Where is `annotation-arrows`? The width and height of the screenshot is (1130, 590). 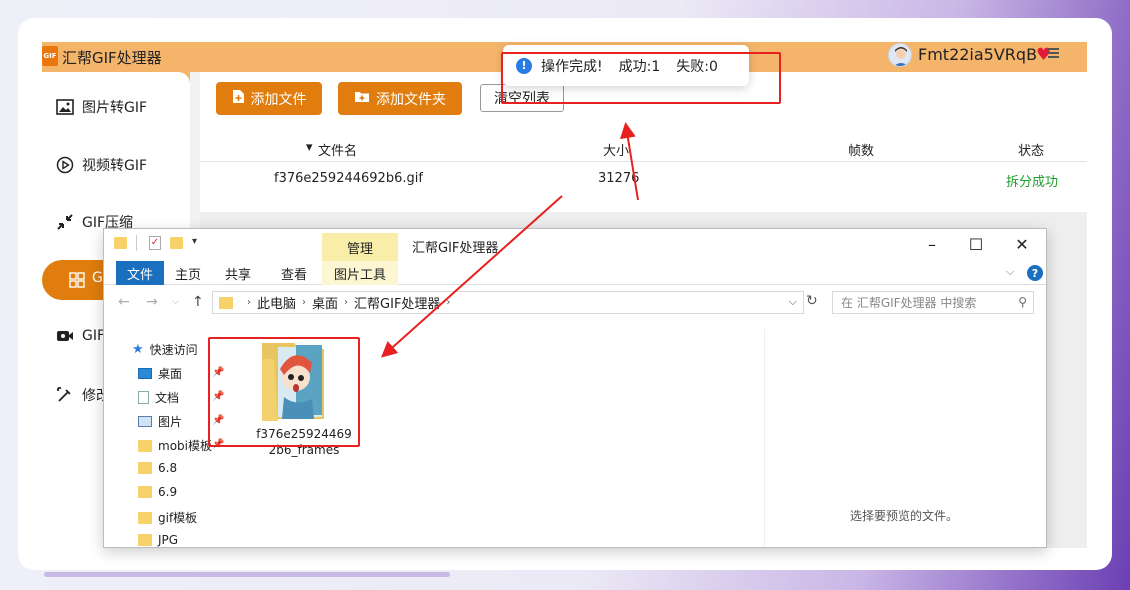
annotation-arrows is located at coordinates (510, 240).